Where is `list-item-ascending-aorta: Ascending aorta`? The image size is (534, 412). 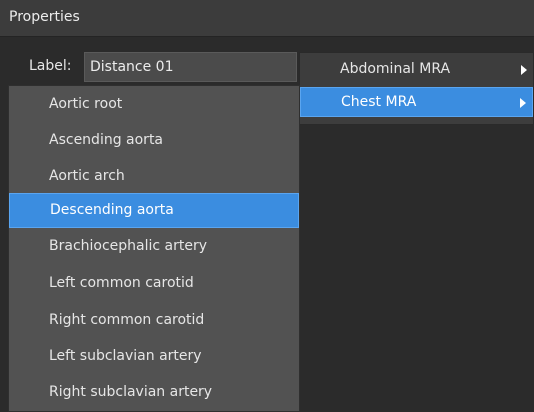
list-item-ascending-aorta: Ascending aorta is located at coordinates (154, 141).